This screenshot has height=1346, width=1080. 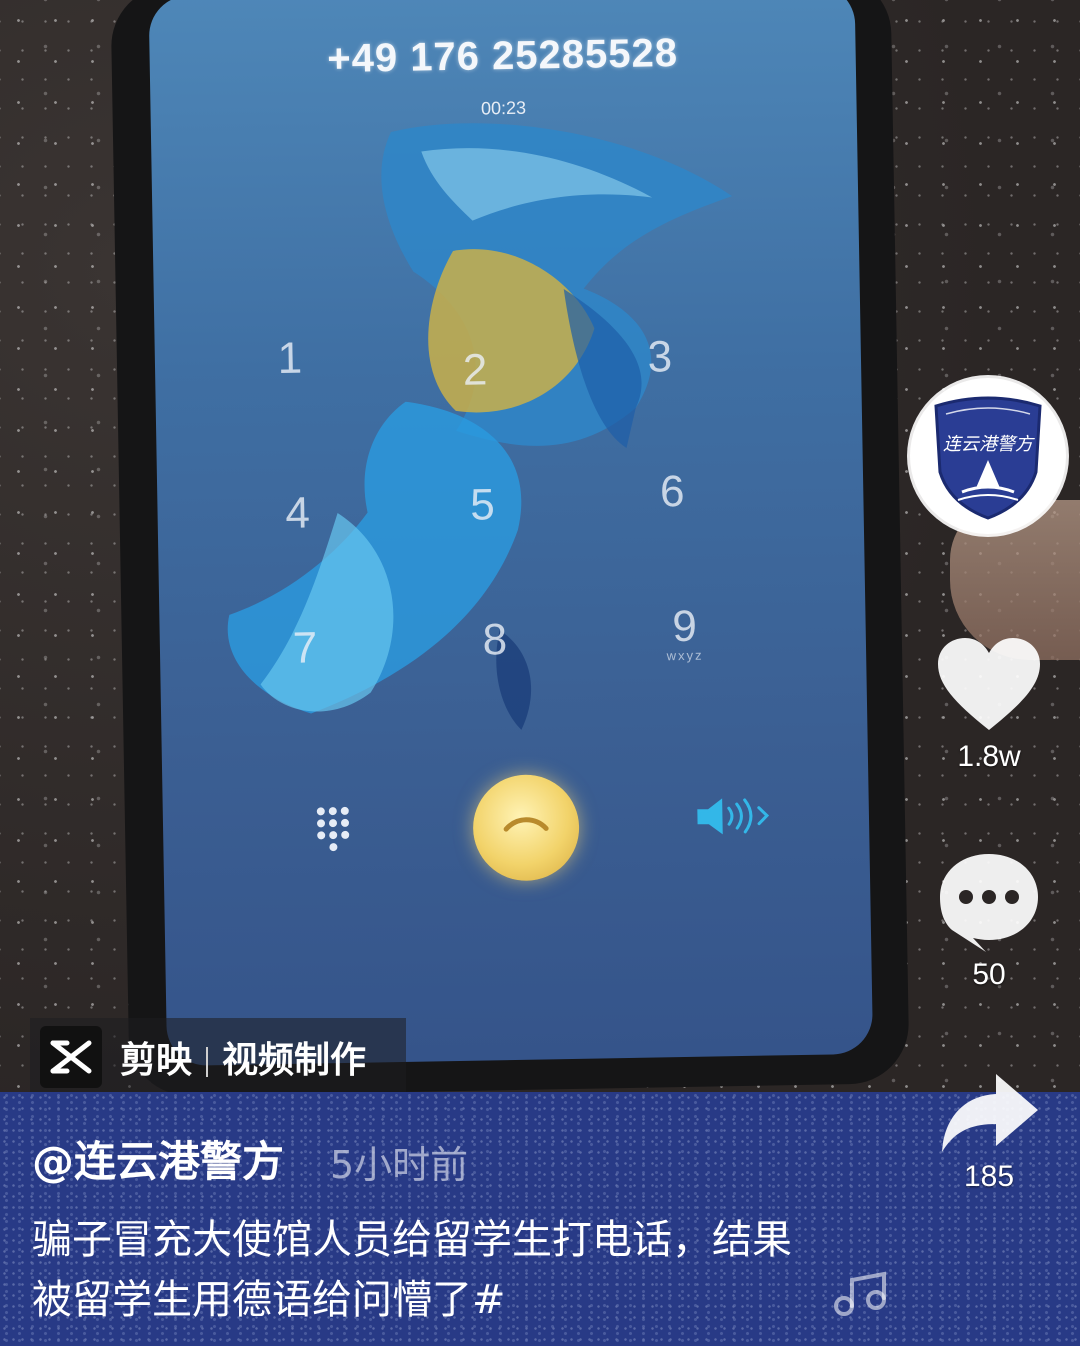 What do you see at coordinates (305, 647) in the screenshot?
I see `dial-key-7: 7` at bounding box center [305, 647].